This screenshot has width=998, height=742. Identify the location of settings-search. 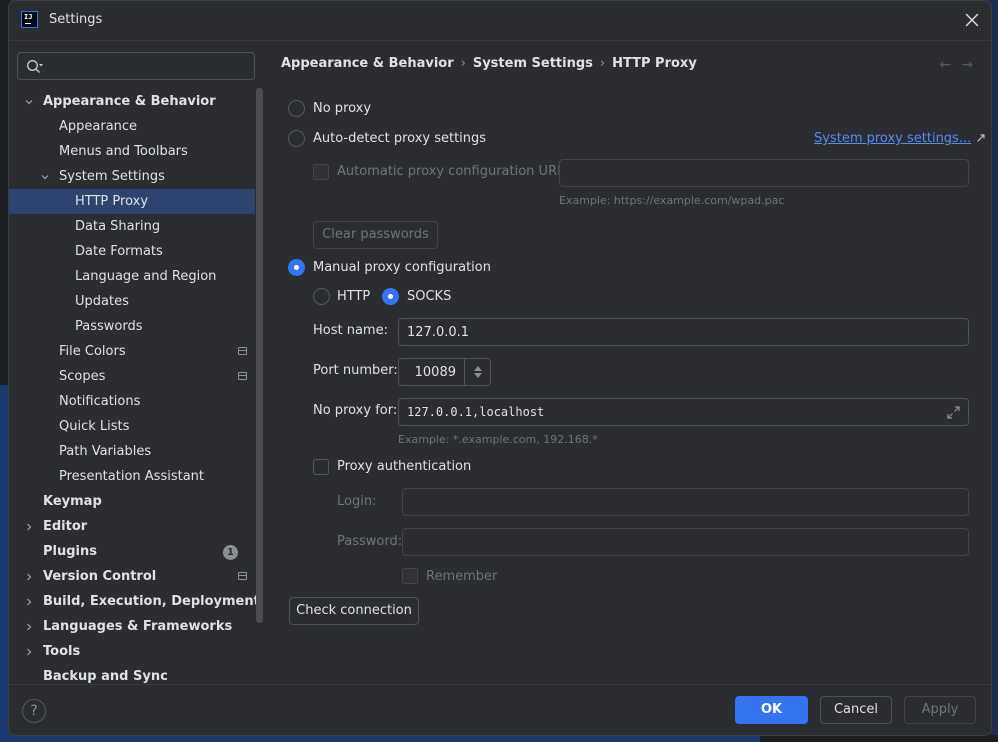
(136, 66).